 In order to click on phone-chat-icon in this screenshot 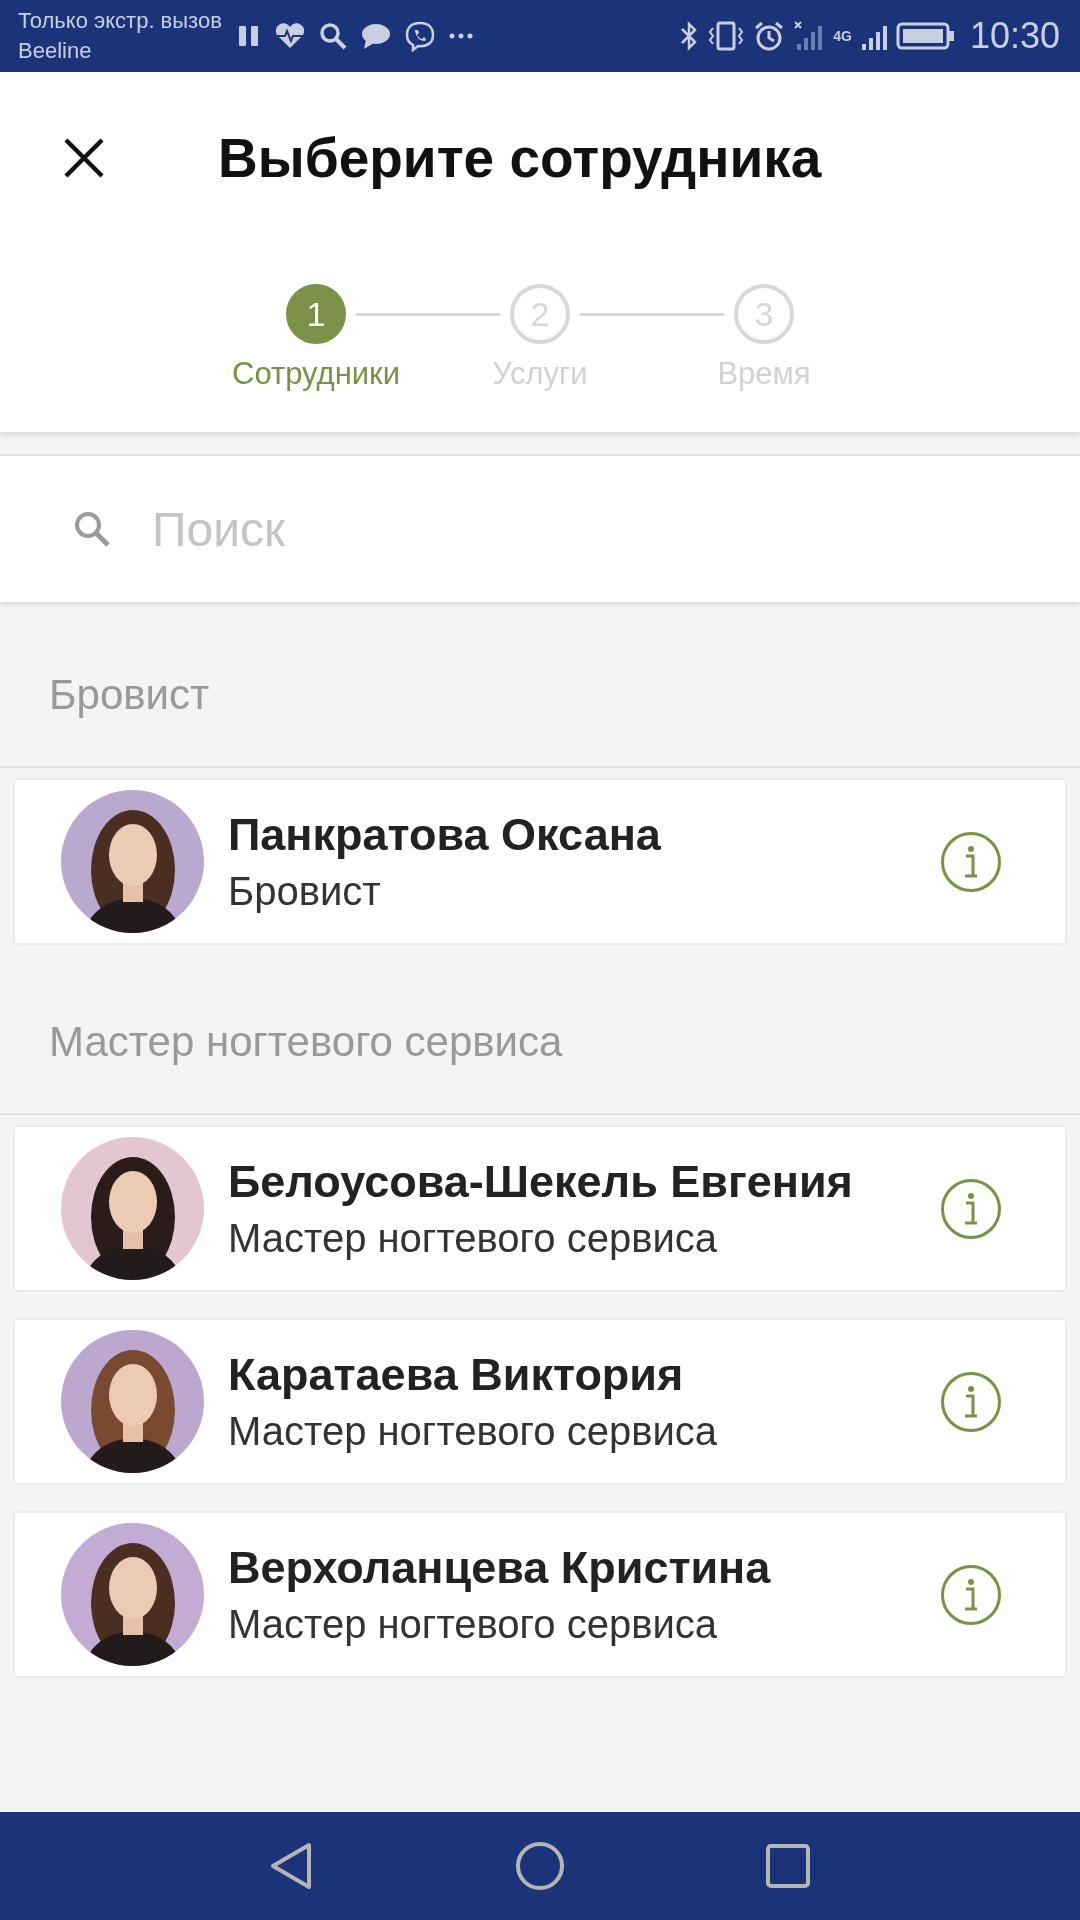, I will do `click(419, 36)`.